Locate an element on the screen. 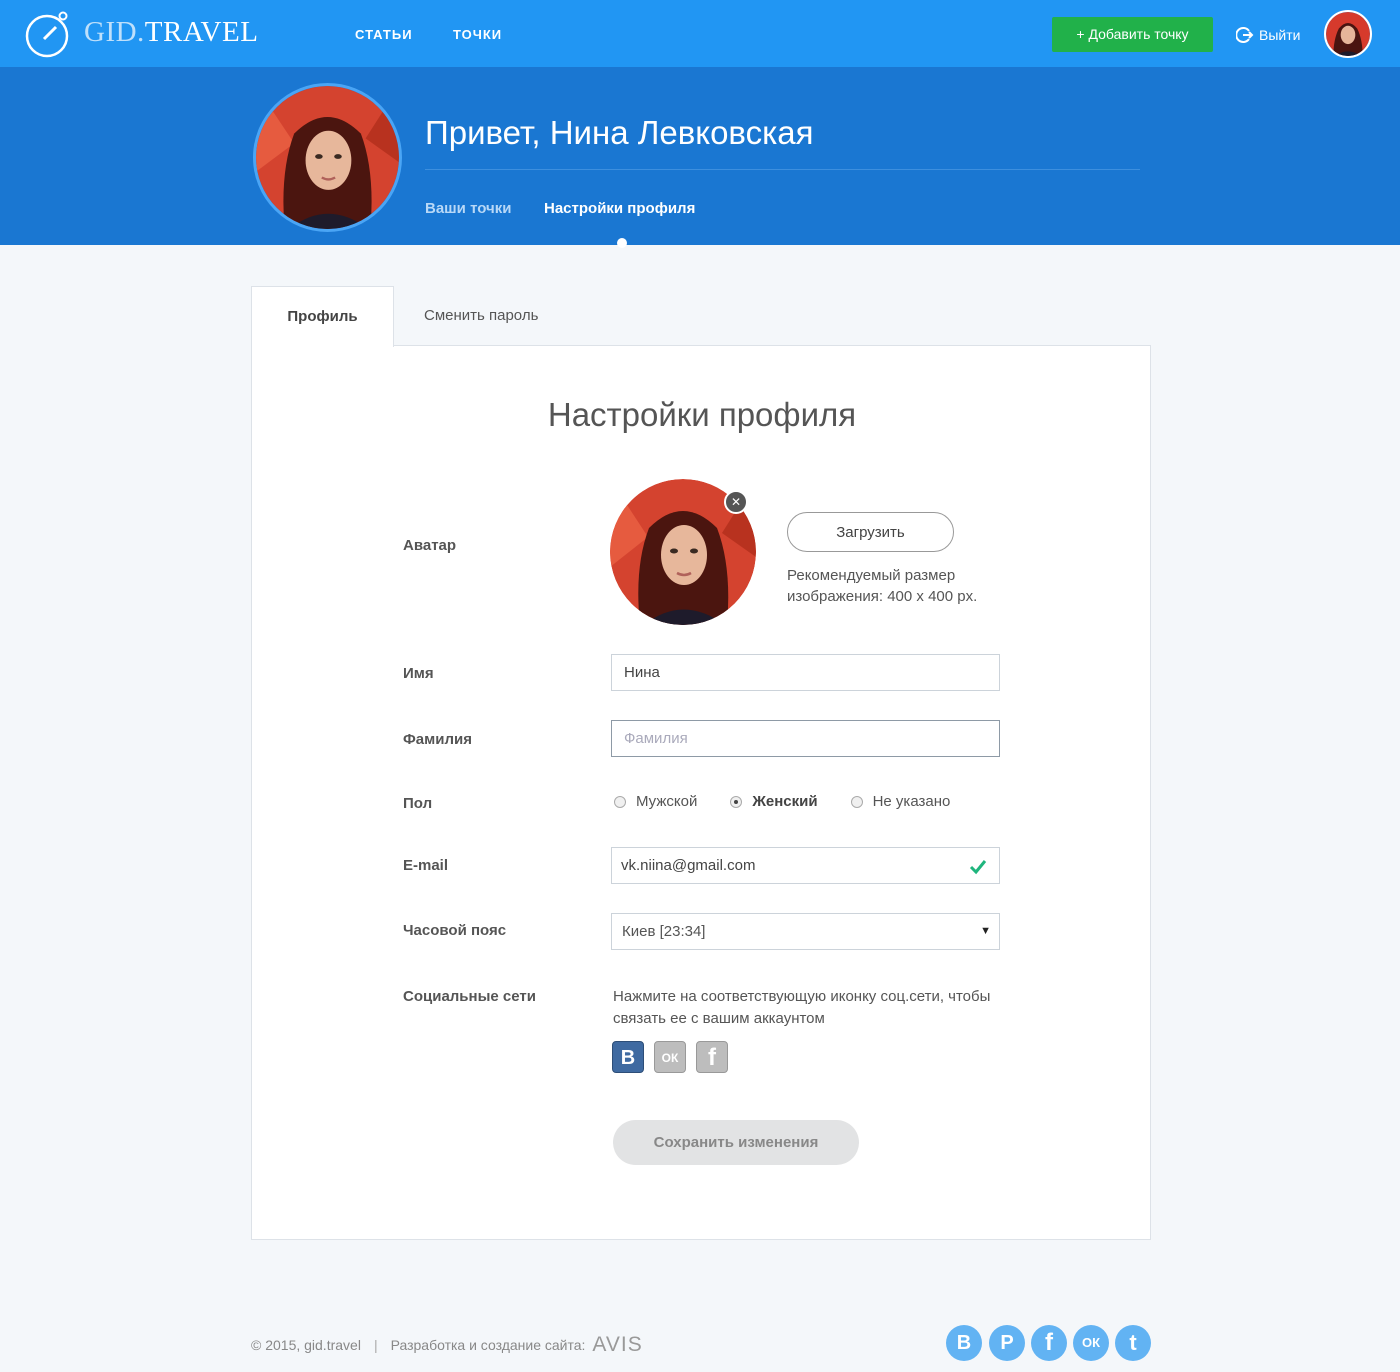 The image size is (1400, 1372). copyright: © 2015, gid.travel is located at coordinates (306, 1345).